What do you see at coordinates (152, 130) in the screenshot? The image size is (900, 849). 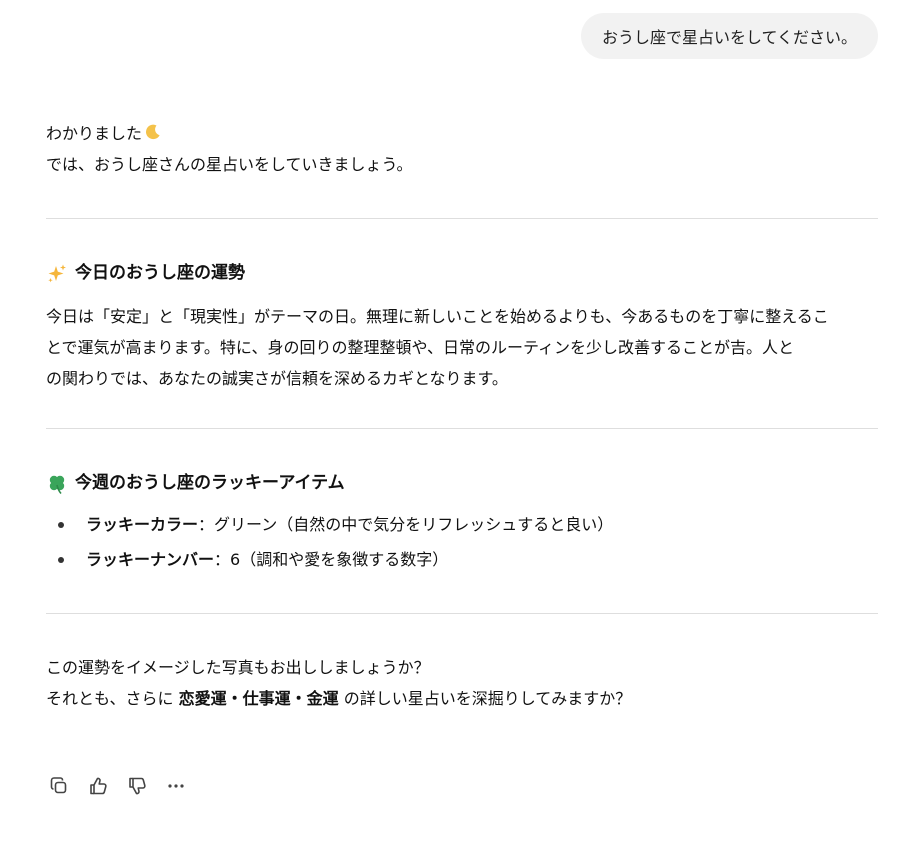 I see `crescent-moon-icon` at bounding box center [152, 130].